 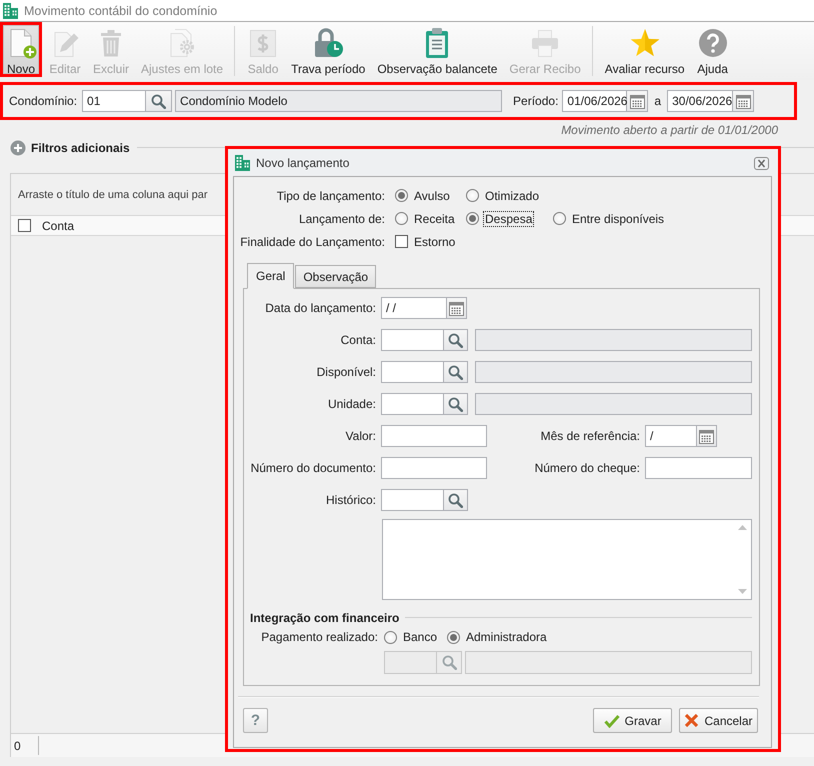 What do you see at coordinates (358, 340) in the screenshot?
I see `field-label: Conta:` at bounding box center [358, 340].